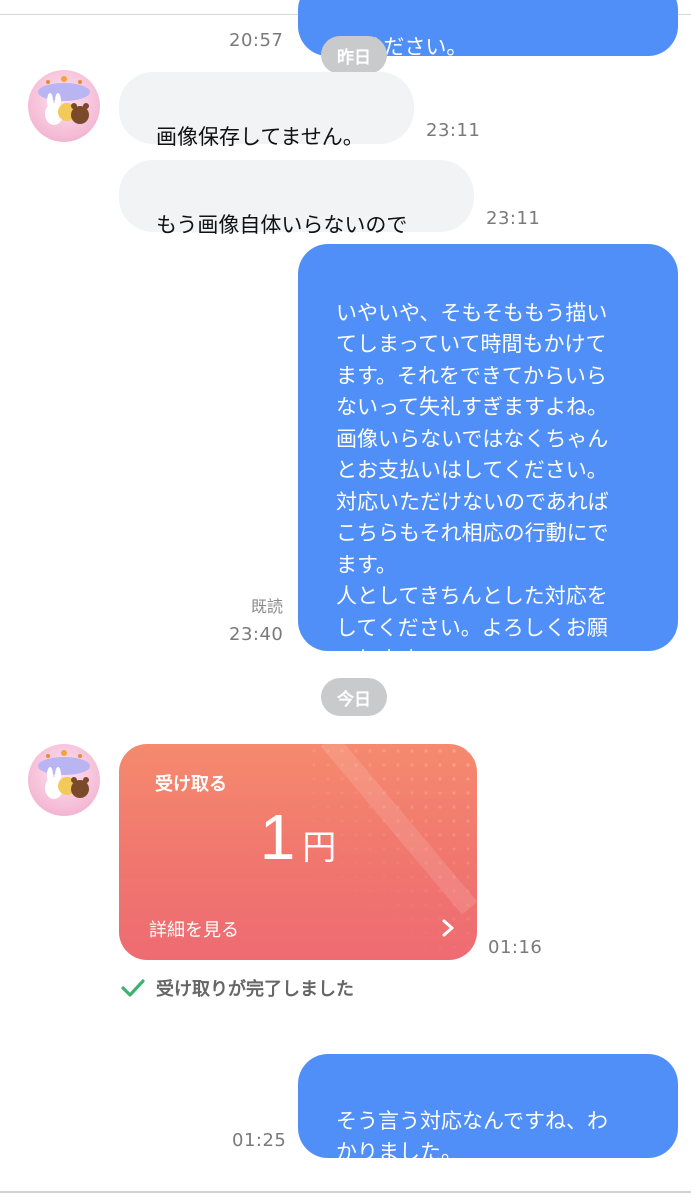  What do you see at coordinates (255, 989) in the screenshot?
I see `payment-status-text: 受け取りが完了しました` at bounding box center [255, 989].